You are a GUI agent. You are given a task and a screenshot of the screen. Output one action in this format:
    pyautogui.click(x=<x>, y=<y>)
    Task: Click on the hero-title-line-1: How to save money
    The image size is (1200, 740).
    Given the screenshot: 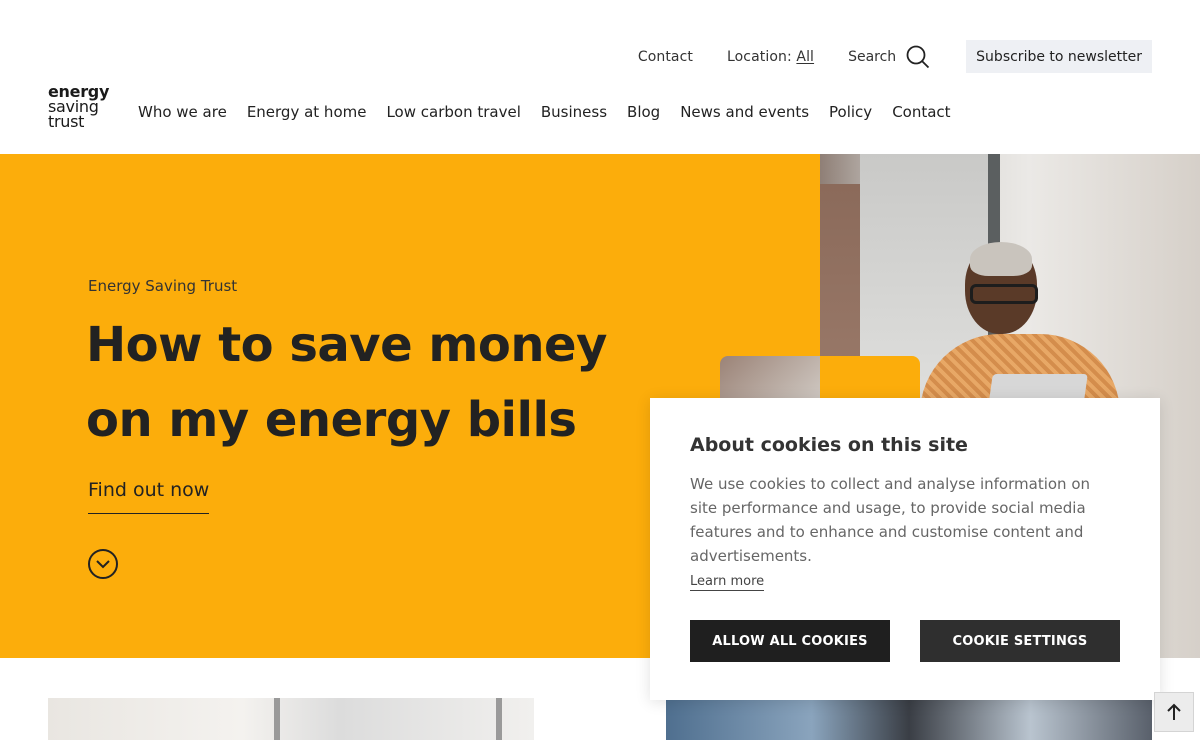 What is the action you would take?
    pyautogui.click(x=346, y=345)
    